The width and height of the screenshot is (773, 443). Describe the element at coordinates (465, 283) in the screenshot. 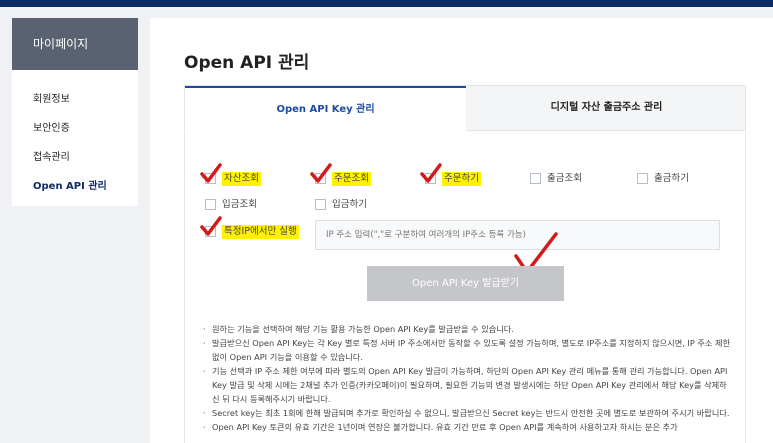

I see `issue-api-key-button: Open API Key 발급받기` at that location.